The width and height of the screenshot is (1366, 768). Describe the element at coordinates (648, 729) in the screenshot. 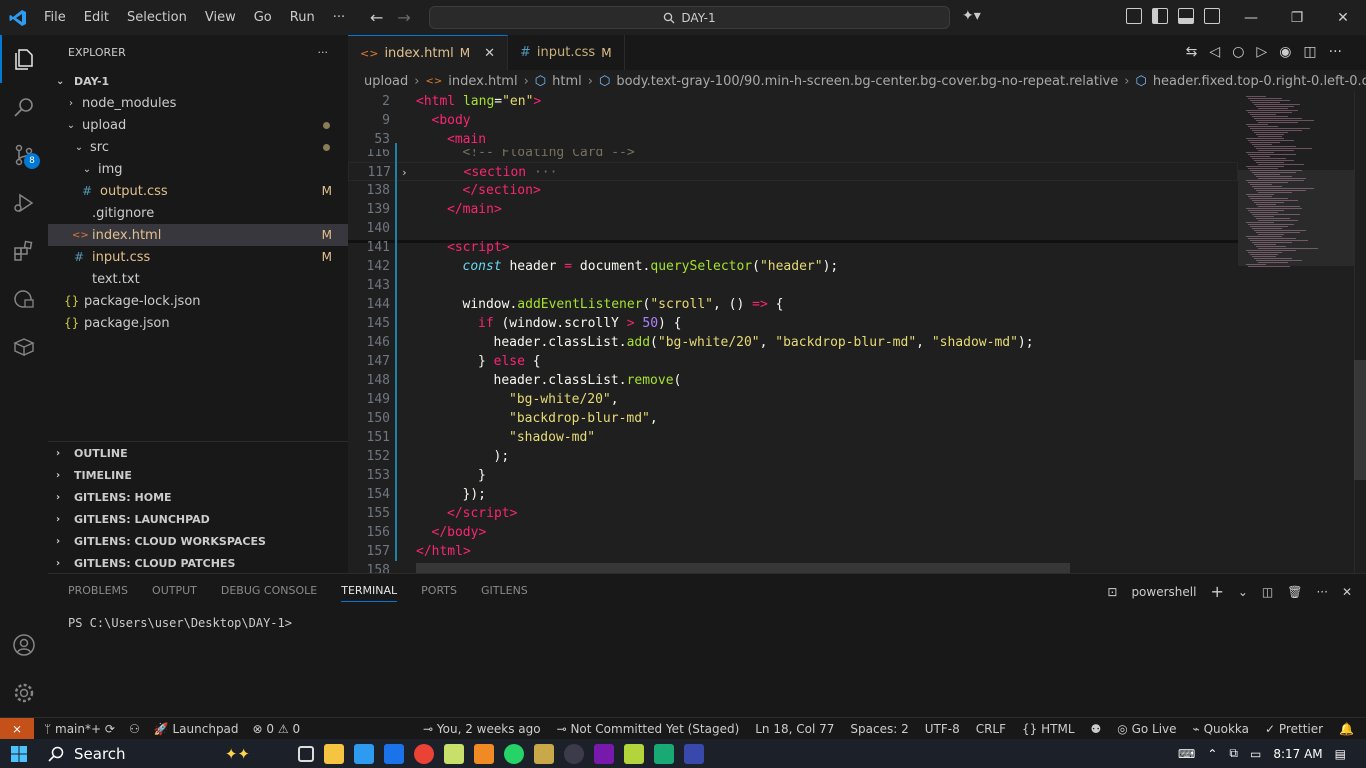

I see `commit-status: ⊸ Not Committed Yet (Staged)` at that location.